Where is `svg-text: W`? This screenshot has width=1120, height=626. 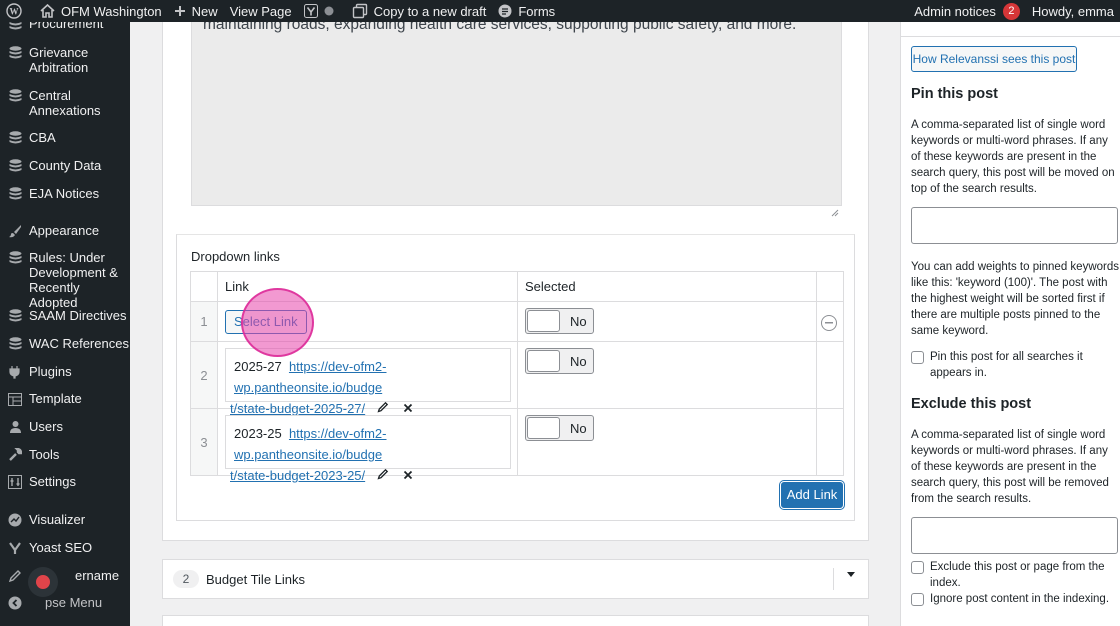 svg-text: W is located at coordinates (14, 12).